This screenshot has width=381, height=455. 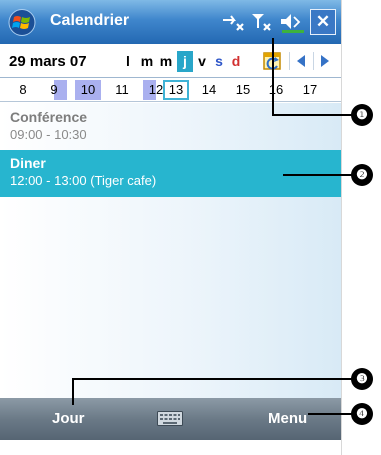 I want to click on softkey-menu: Menu, so click(x=287, y=418).